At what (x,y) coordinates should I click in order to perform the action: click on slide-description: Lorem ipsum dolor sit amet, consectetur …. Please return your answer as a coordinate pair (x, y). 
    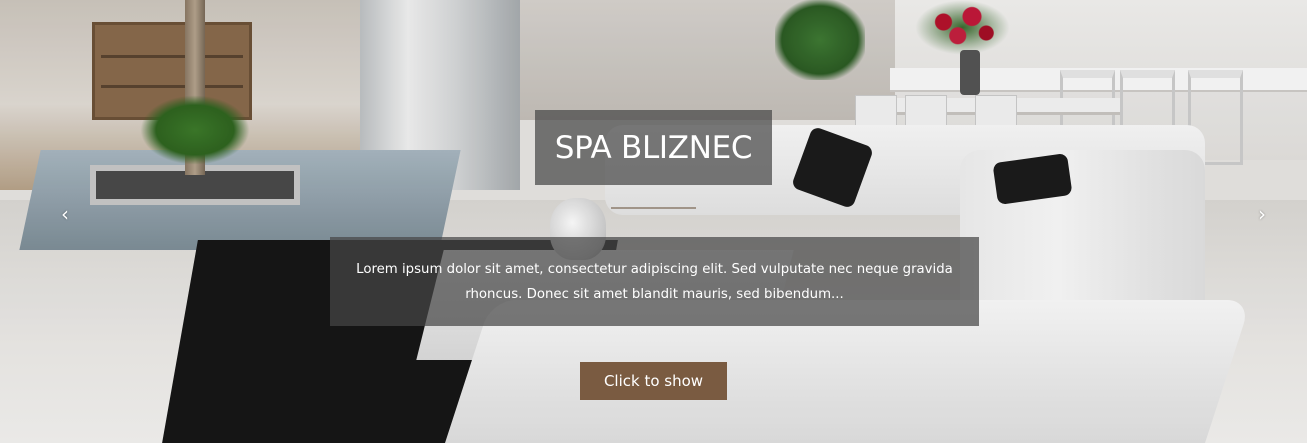
    Looking at the image, I should click on (654, 281).